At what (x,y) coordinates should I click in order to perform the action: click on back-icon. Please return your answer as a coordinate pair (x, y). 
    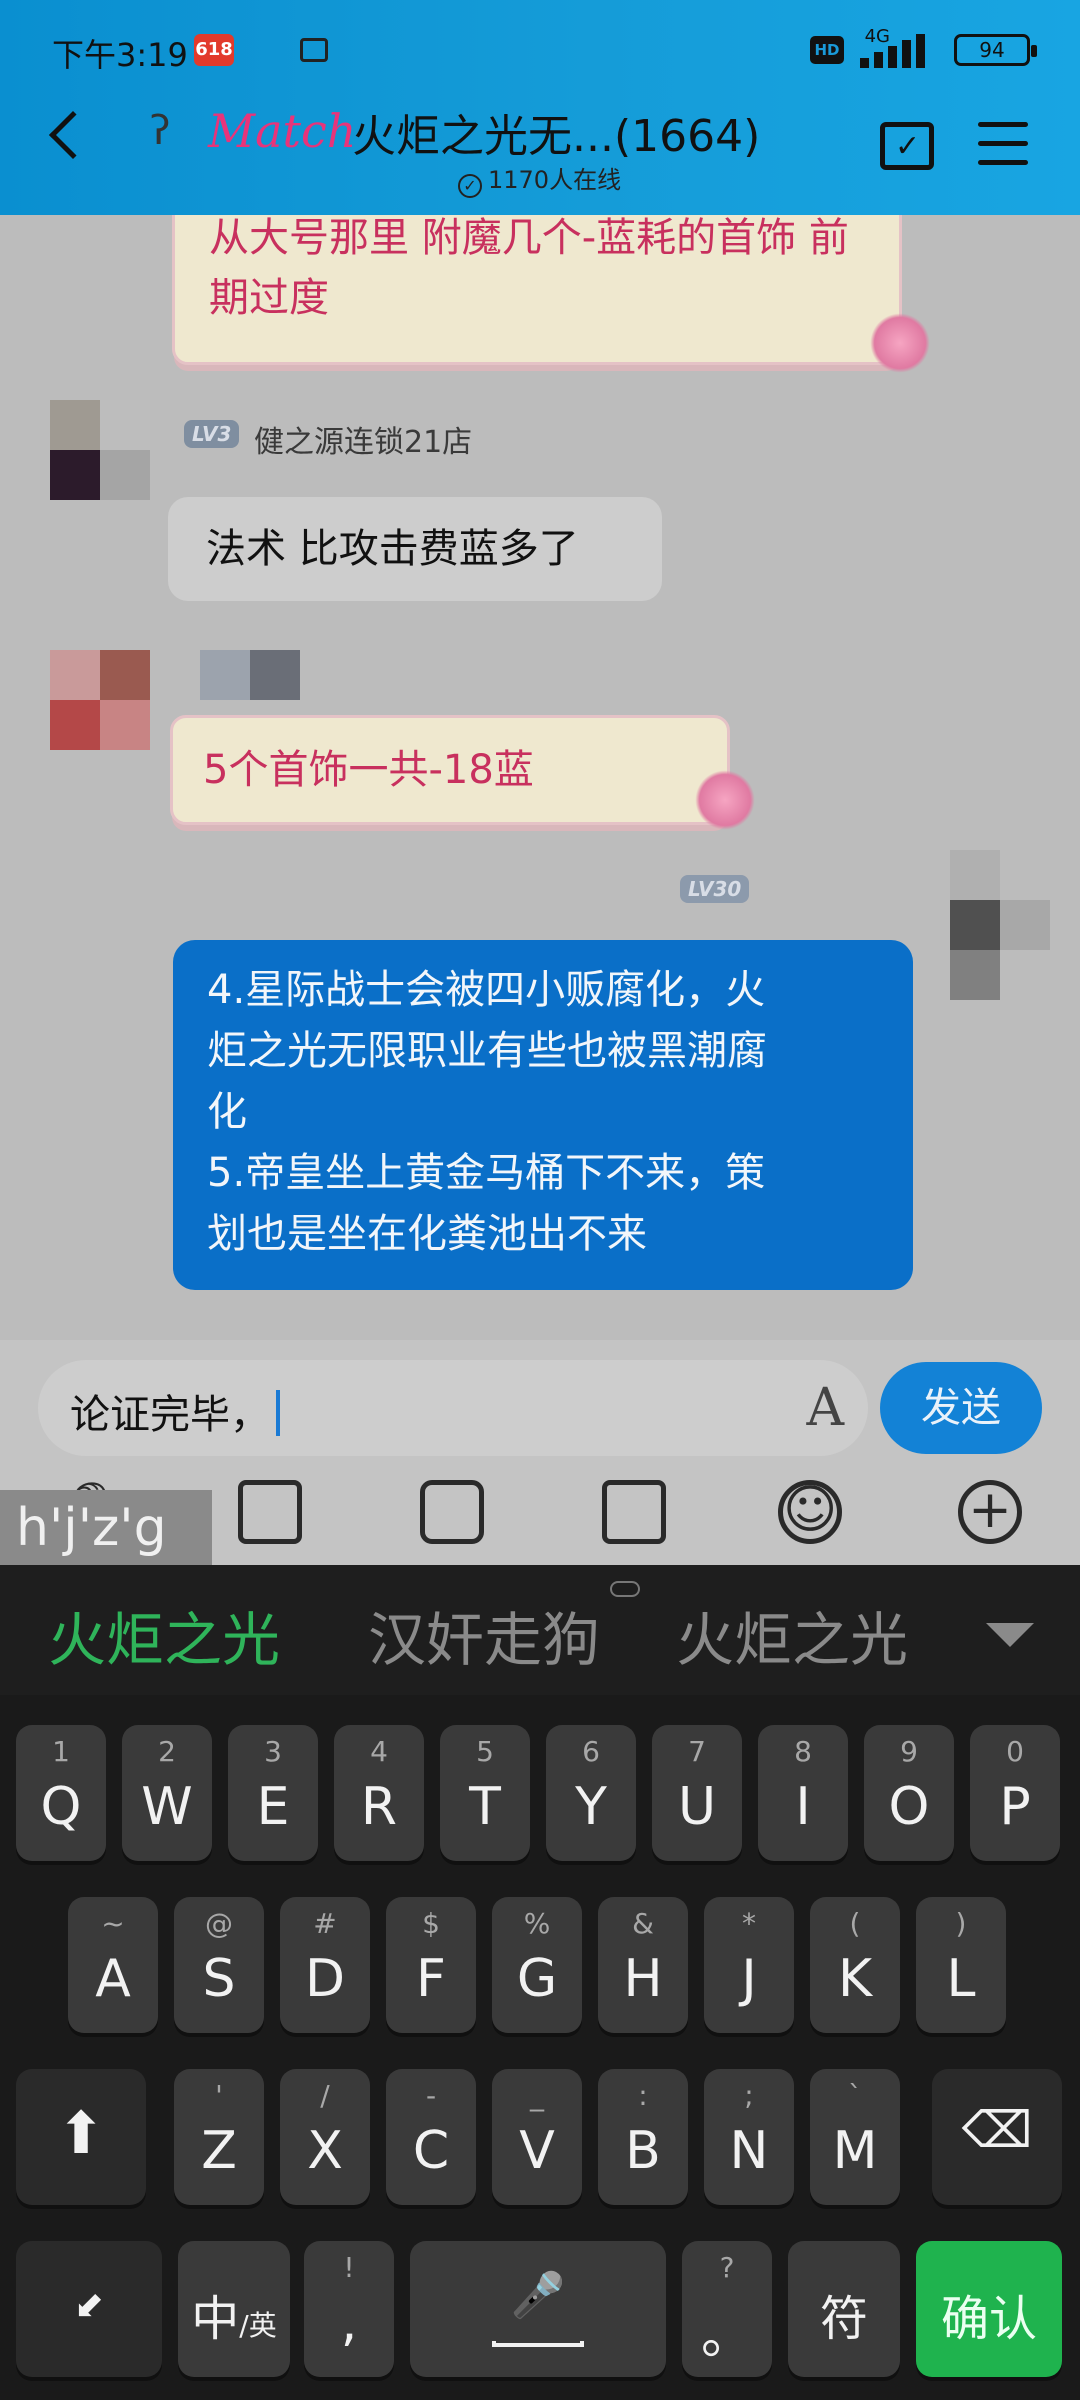
    Looking at the image, I should click on (73, 135).